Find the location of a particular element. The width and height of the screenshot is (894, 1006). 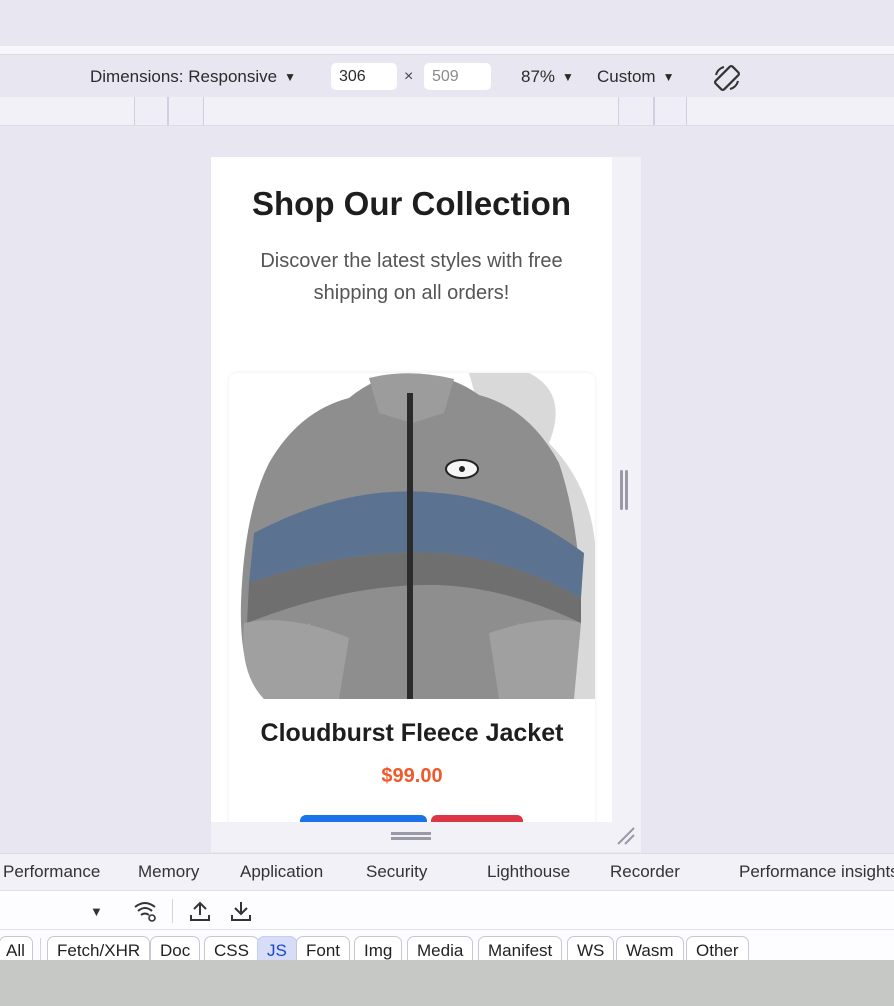

product-image is located at coordinates (412, 536).